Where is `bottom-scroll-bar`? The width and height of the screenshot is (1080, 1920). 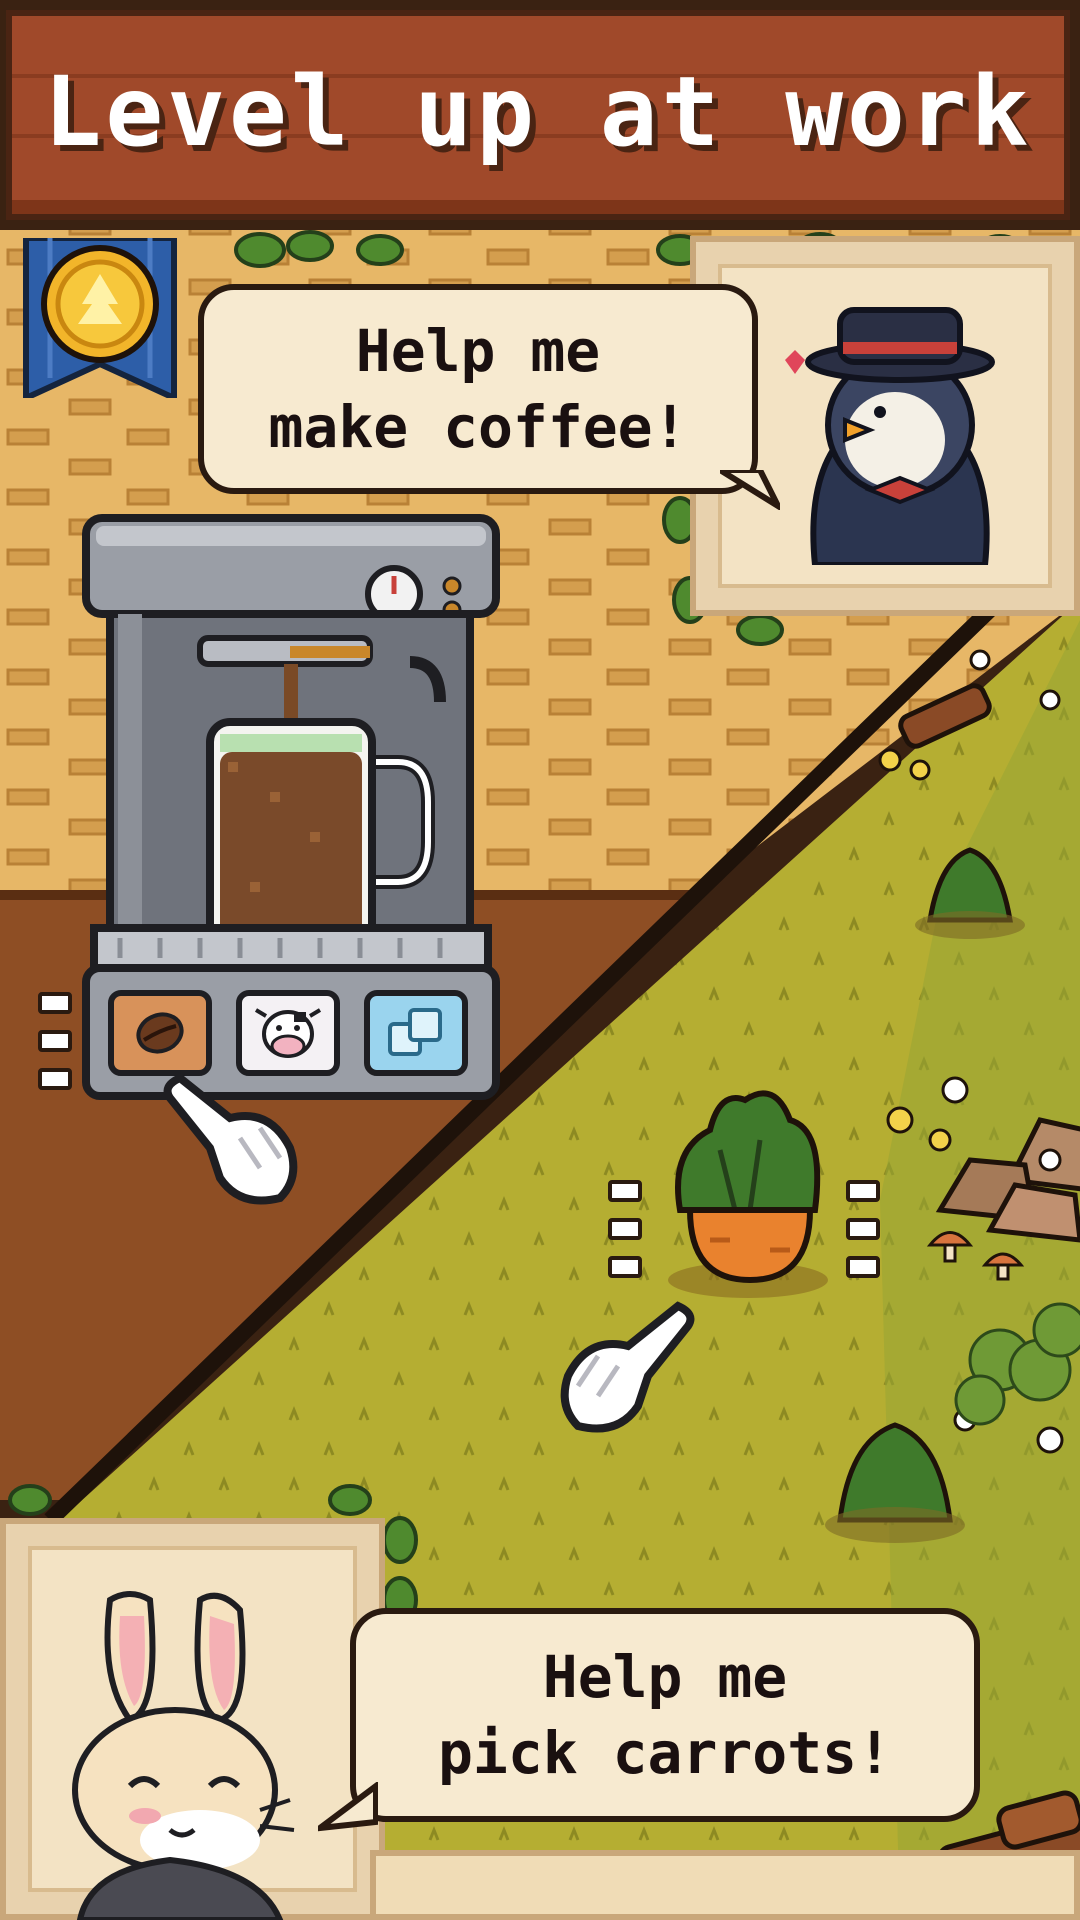
bottom-scroll-bar is located at coordinates (725, 1885).